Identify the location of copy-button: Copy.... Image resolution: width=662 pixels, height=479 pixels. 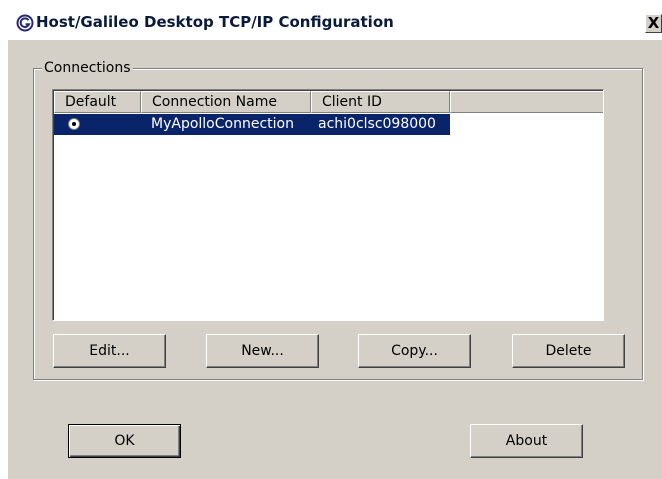
(414, 351).